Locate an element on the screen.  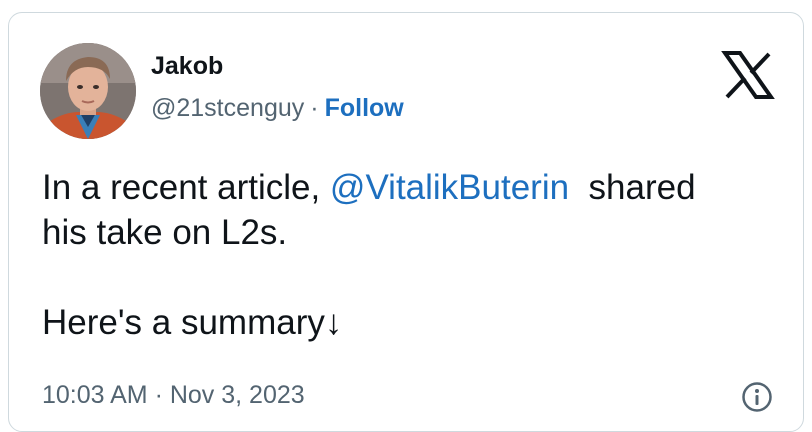
tweet-timestamp: 10:03 AM · Nov 3, 2023 is located at coordinates (173, 395).